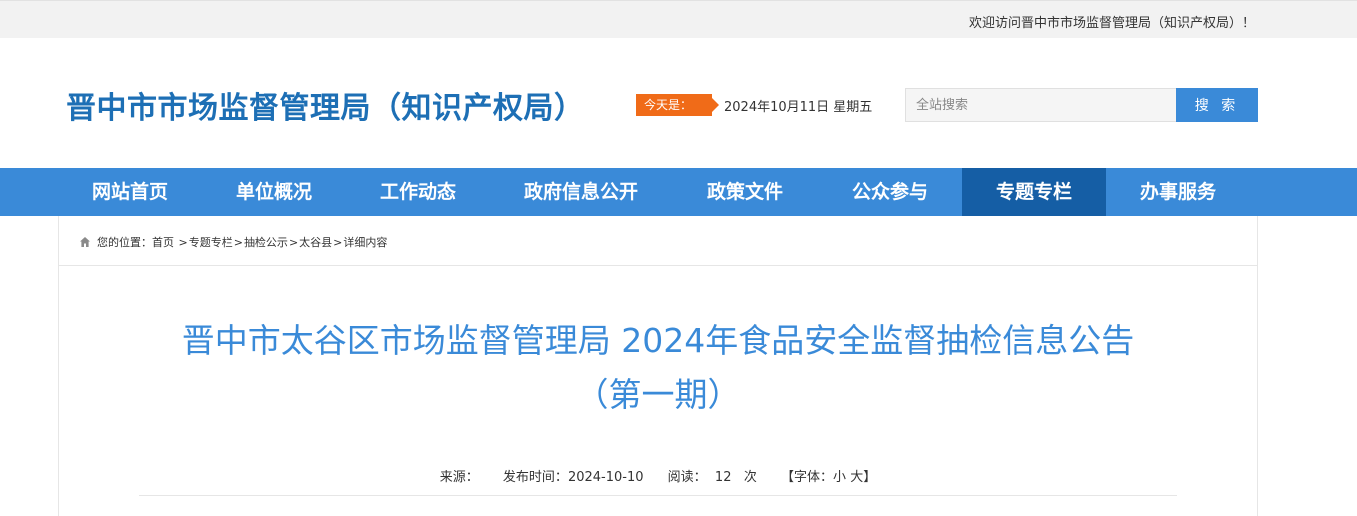  I want to click on article-title-line2: （第一期）, so click(658, 394).